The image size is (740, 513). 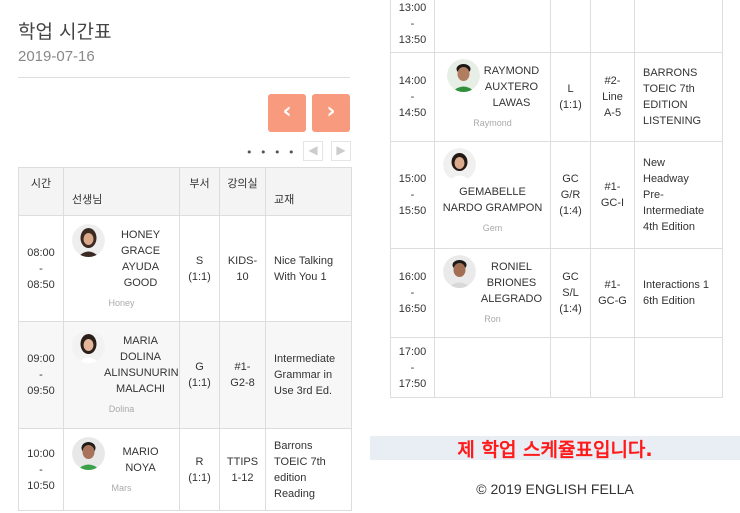 What do you see at coordinates (612, 367) in the screenshot?
I see `room-cell` at bounding box center [612, 367].